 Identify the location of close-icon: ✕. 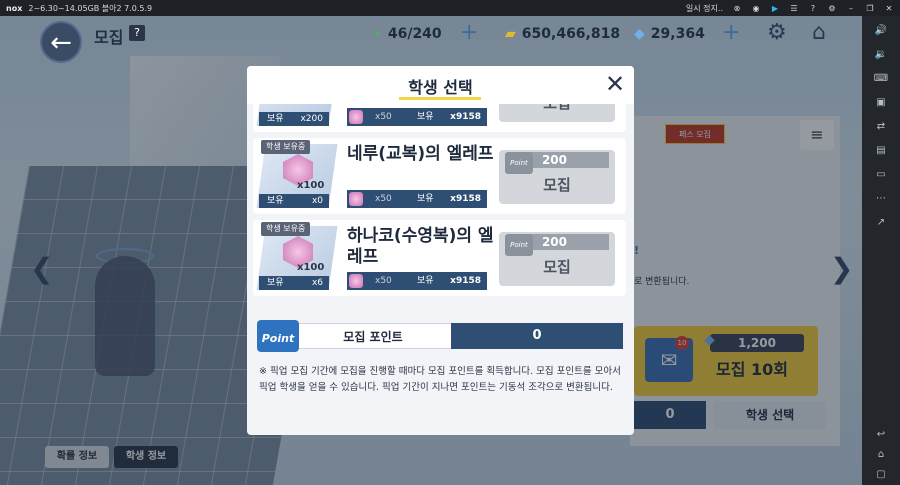
(615, 84).